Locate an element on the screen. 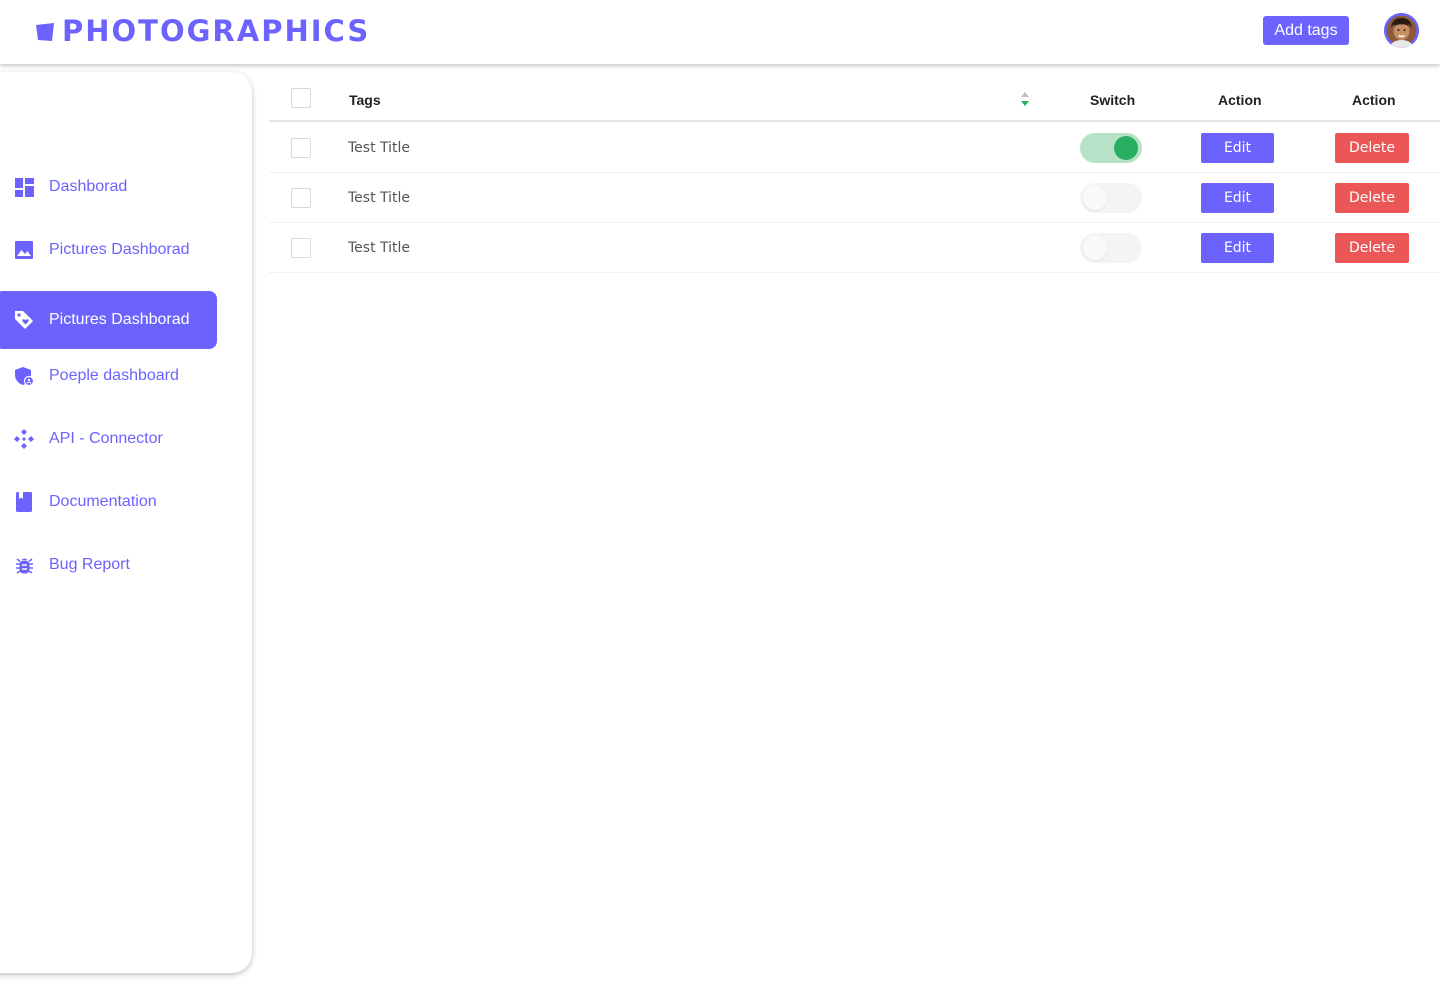  tag-icon is located at coordinates (24, 320).